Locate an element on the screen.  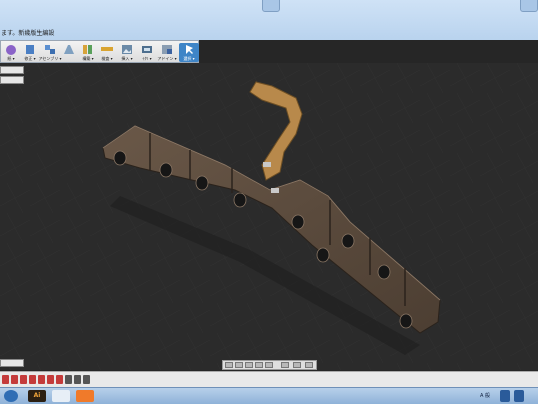
tool-addins: アドイン ▾ is located at coordinates (167, 52).